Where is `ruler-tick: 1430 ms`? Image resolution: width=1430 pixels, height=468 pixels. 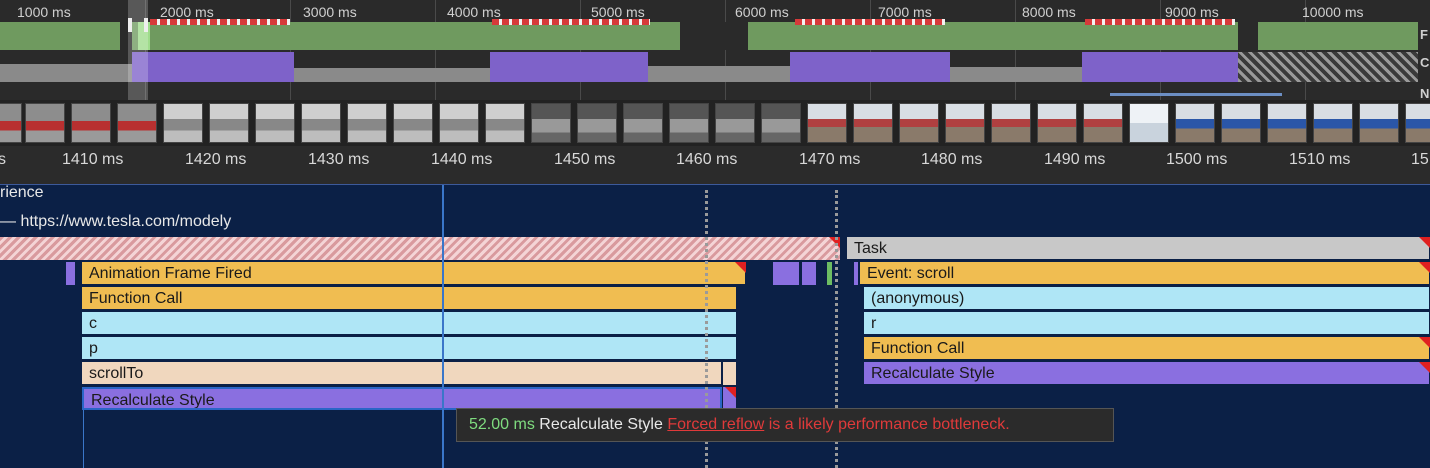 ruler-tick: 1430 ms is located at coordinates (339, 159).